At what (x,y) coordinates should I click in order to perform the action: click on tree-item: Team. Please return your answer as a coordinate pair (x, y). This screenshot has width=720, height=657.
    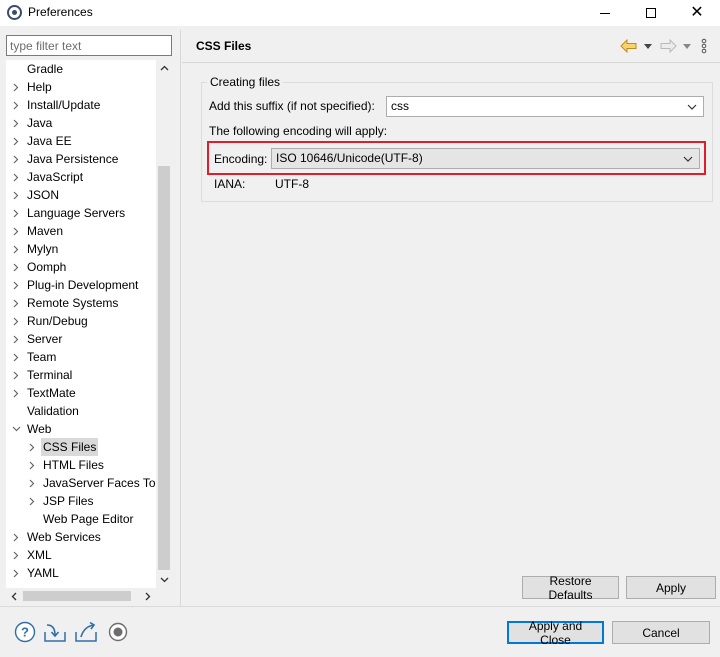
    Looking at the image, I should click on (81, 357).